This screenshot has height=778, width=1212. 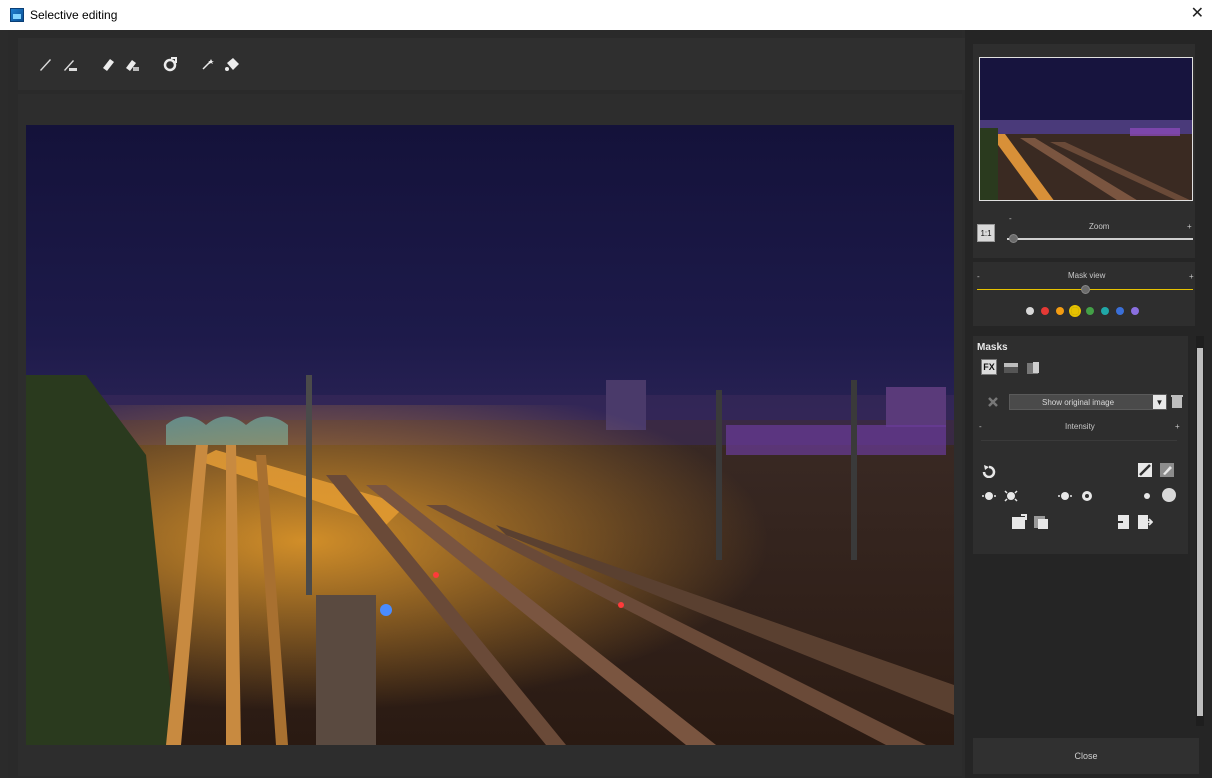 What do you see at coordinates (1177, 426) in the screenshot?
I see `intensity-plus-label: +` at bounding box center [1177, 426].